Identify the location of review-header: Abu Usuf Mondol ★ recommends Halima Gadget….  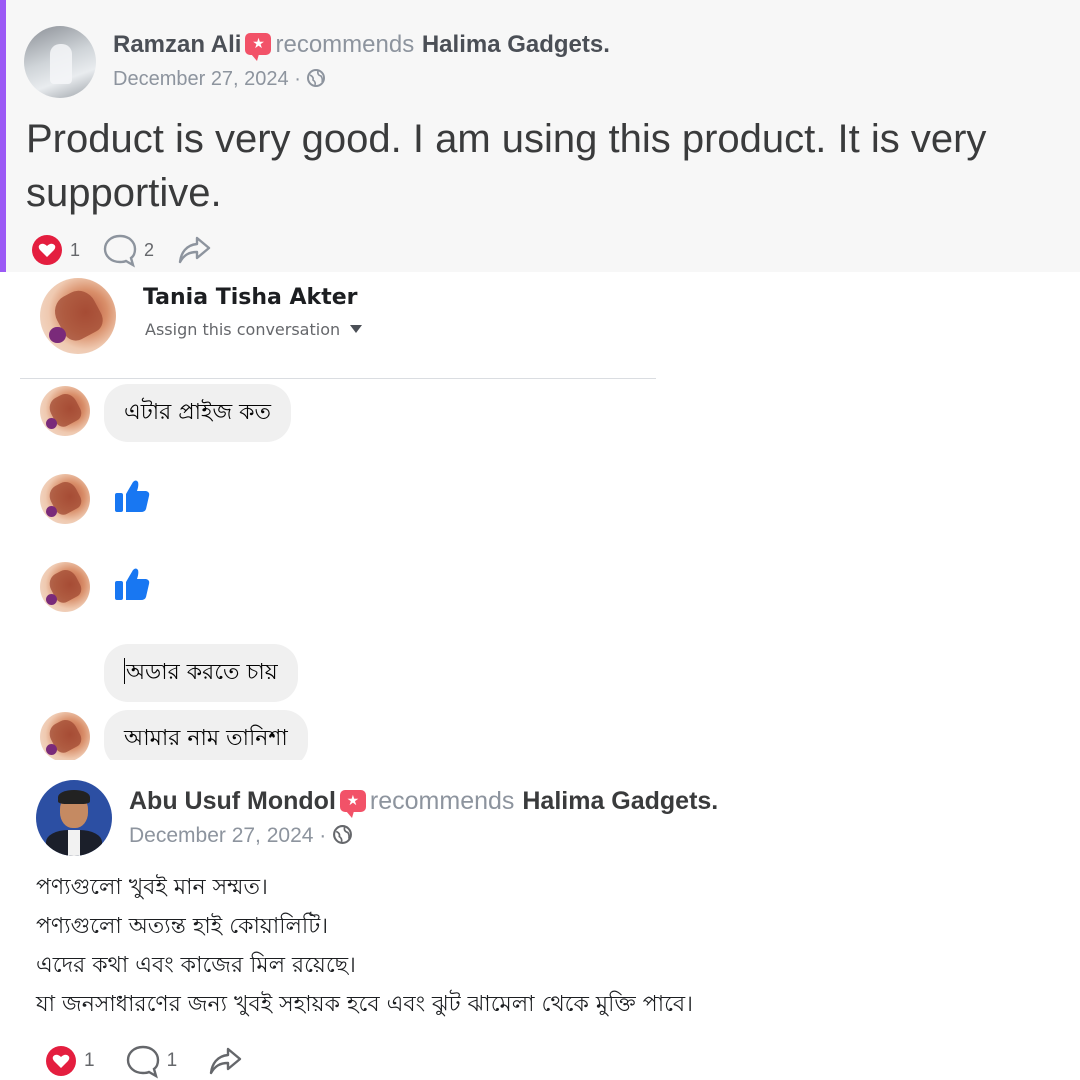
(423, 802).